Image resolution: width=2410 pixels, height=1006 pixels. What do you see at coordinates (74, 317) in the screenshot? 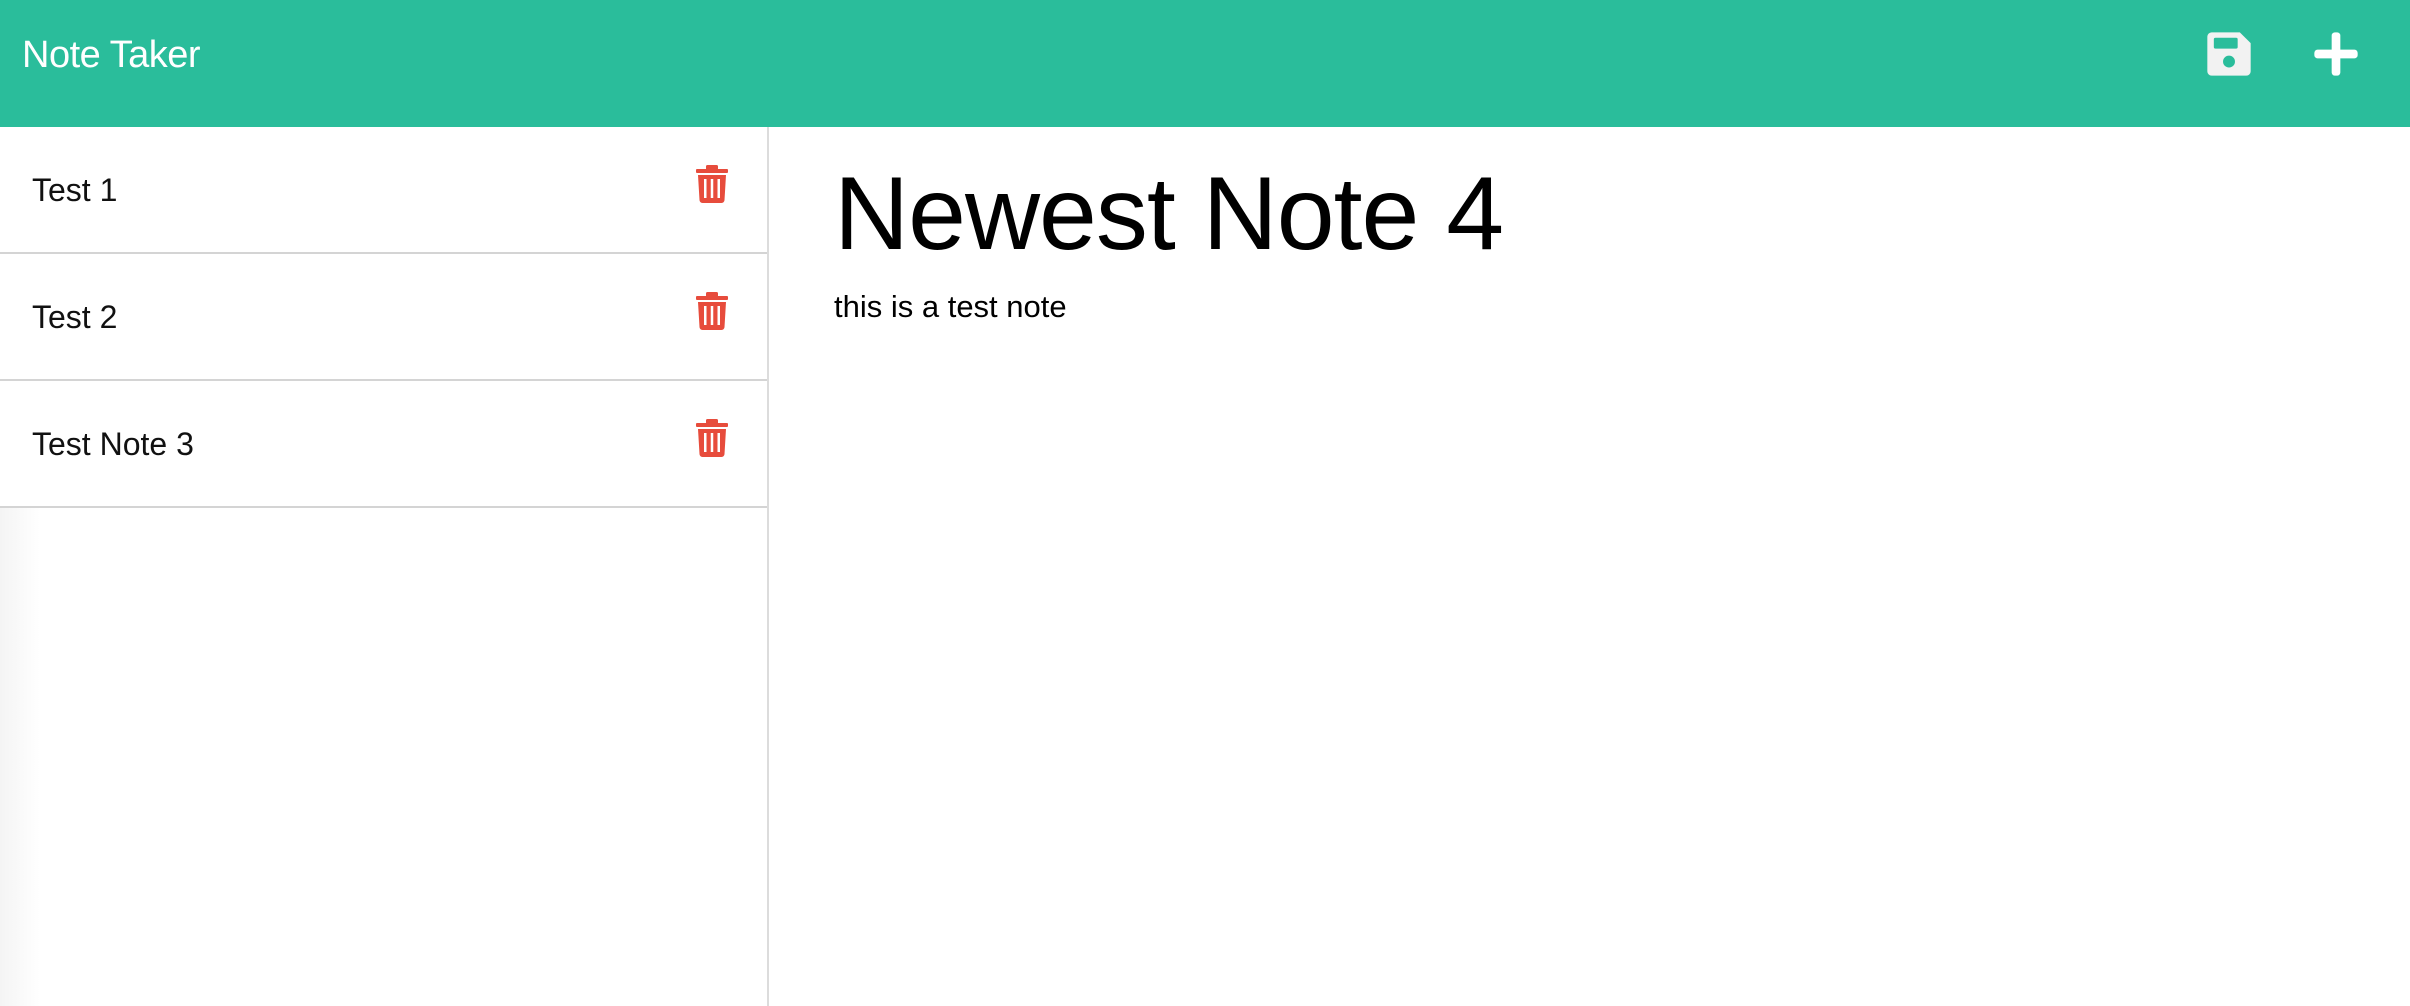
I see `note-list-item-title: Test 2` at bounding box center [74, 317].